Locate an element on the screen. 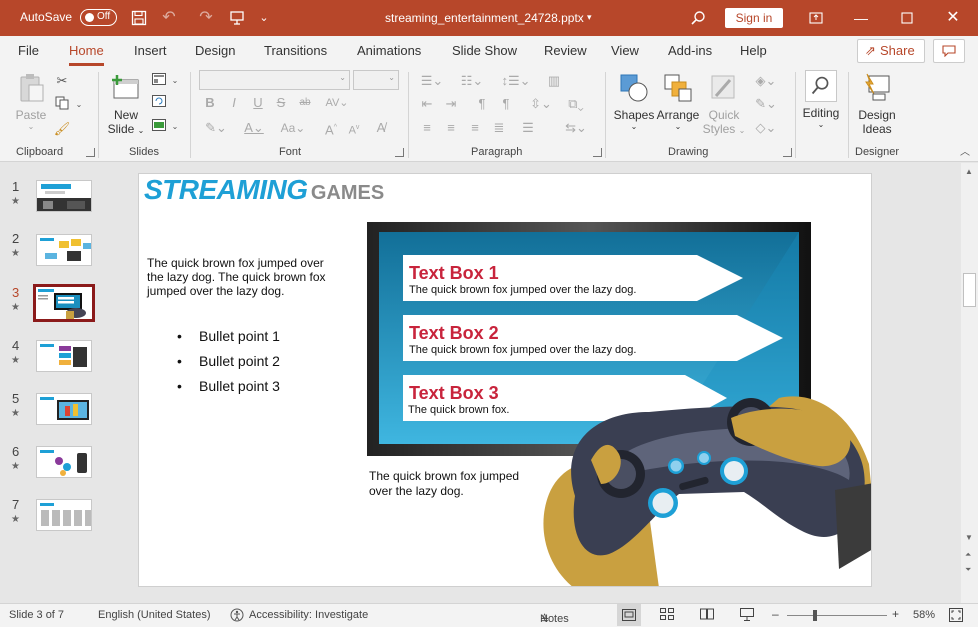 Image resolution: width=978 pixels, height=627 pixels. layout-dropdown-icon: ⌄ is located at coordinates (175, 81).